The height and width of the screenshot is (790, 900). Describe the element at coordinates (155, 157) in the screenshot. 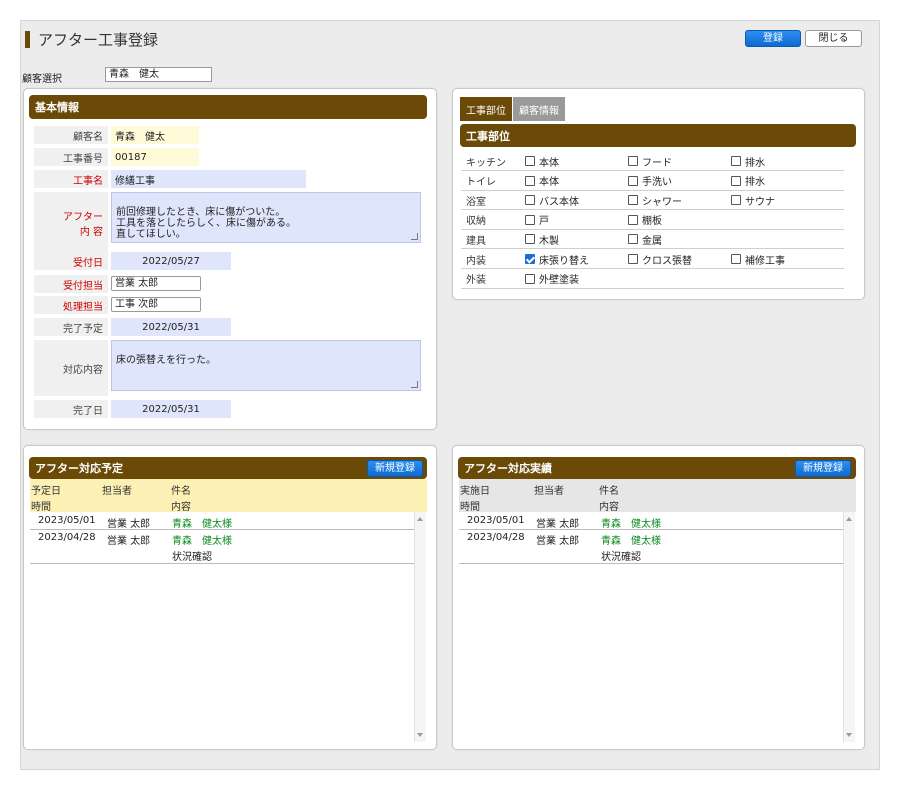

I see `work-no-value: 00187` at that location.